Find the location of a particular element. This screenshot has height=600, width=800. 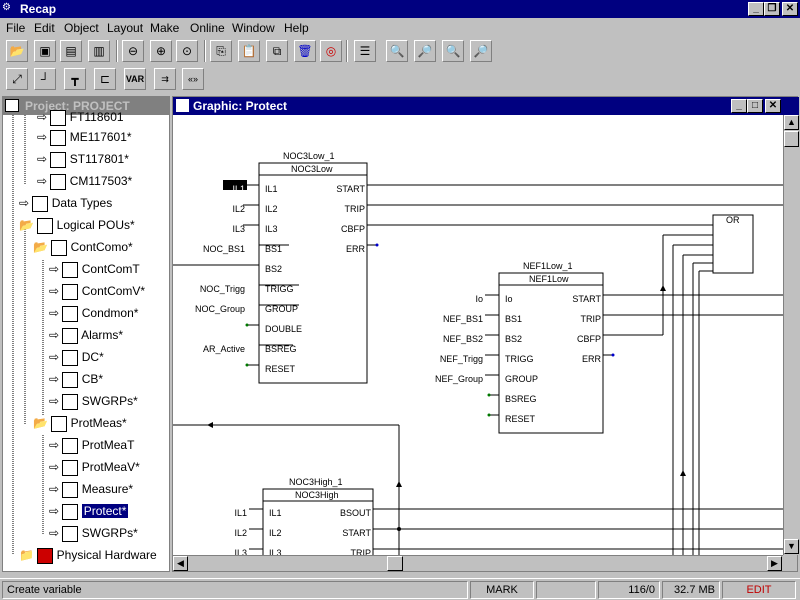

tree-item-swgrps: ⇨ SWGRPs* is located at coordinates (93, 404).